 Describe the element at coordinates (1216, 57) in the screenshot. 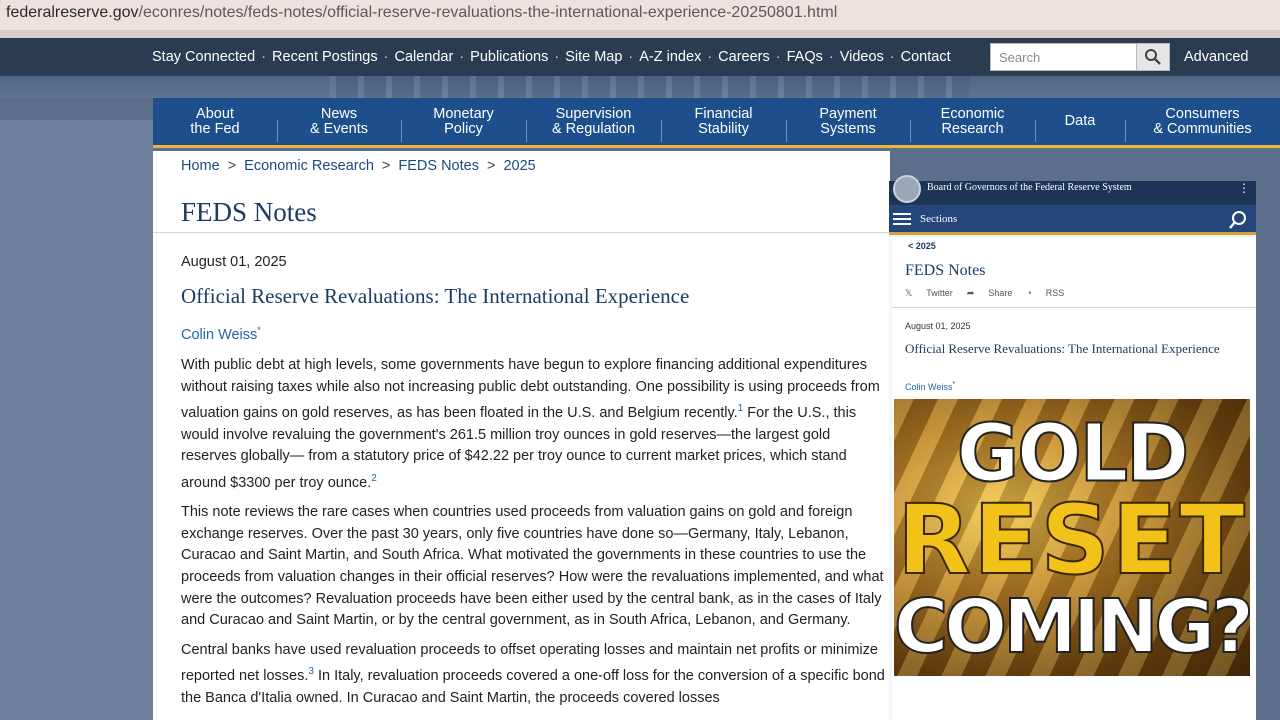

I see `advanced-search-link: Advanced` at that location.